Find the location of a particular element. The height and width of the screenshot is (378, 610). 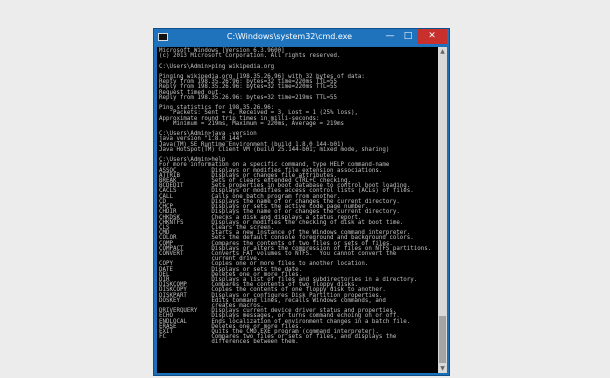

scrollbar-thumb is located at coordinates (442, 339).